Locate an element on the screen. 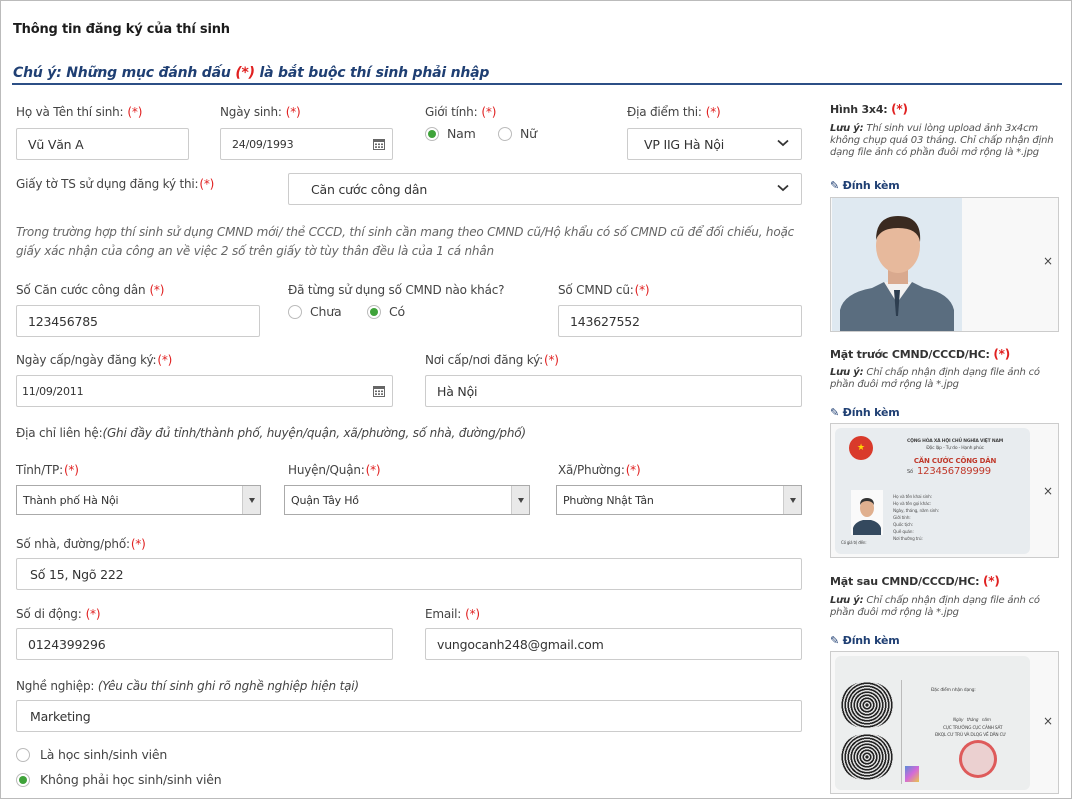 This screenshot has width=1072, height=799. photo-preview: × is located at coordinates (944, 264).